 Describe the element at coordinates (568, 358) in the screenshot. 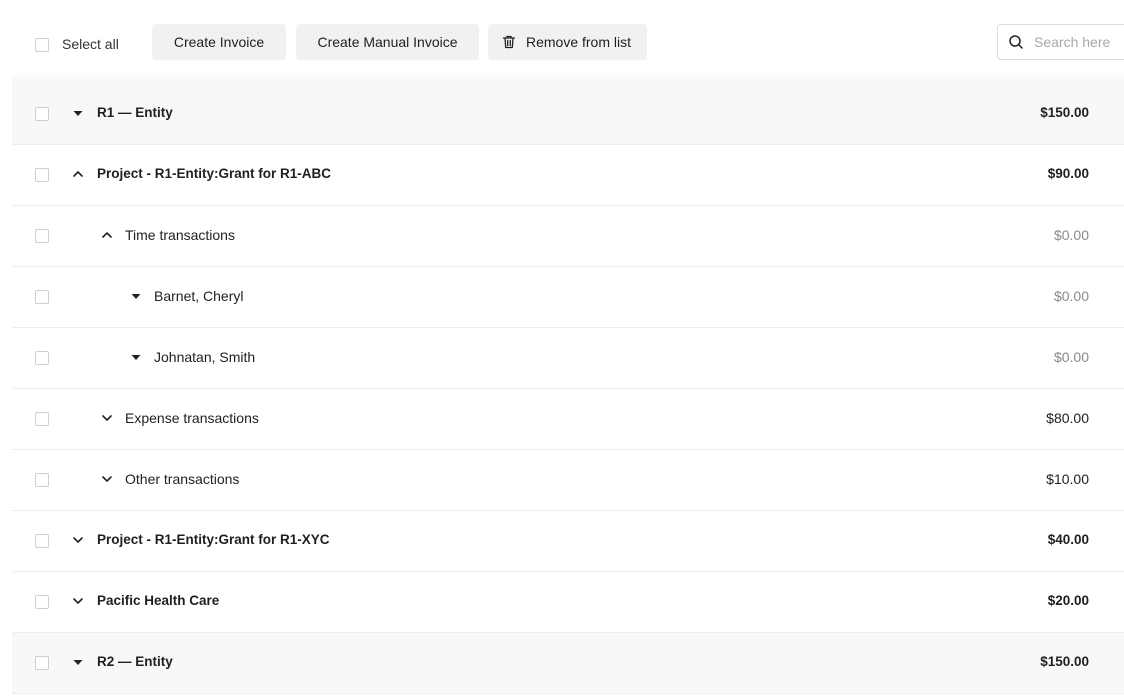

I see `tree-row-johnatan-smith: Johnatan, Smith $0.00` at that location.